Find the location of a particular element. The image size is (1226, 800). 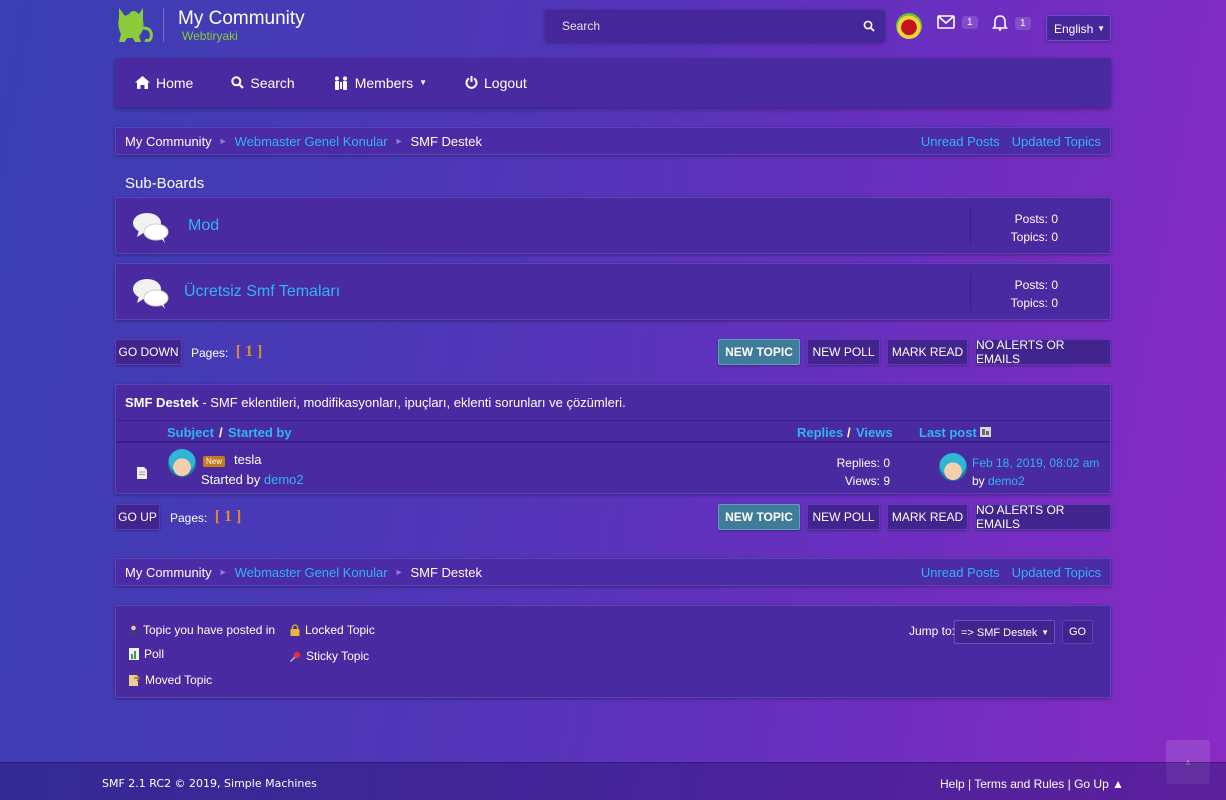

board-name-link: Ücretsiz Smf Temaları is located at coordinates (262, 292).